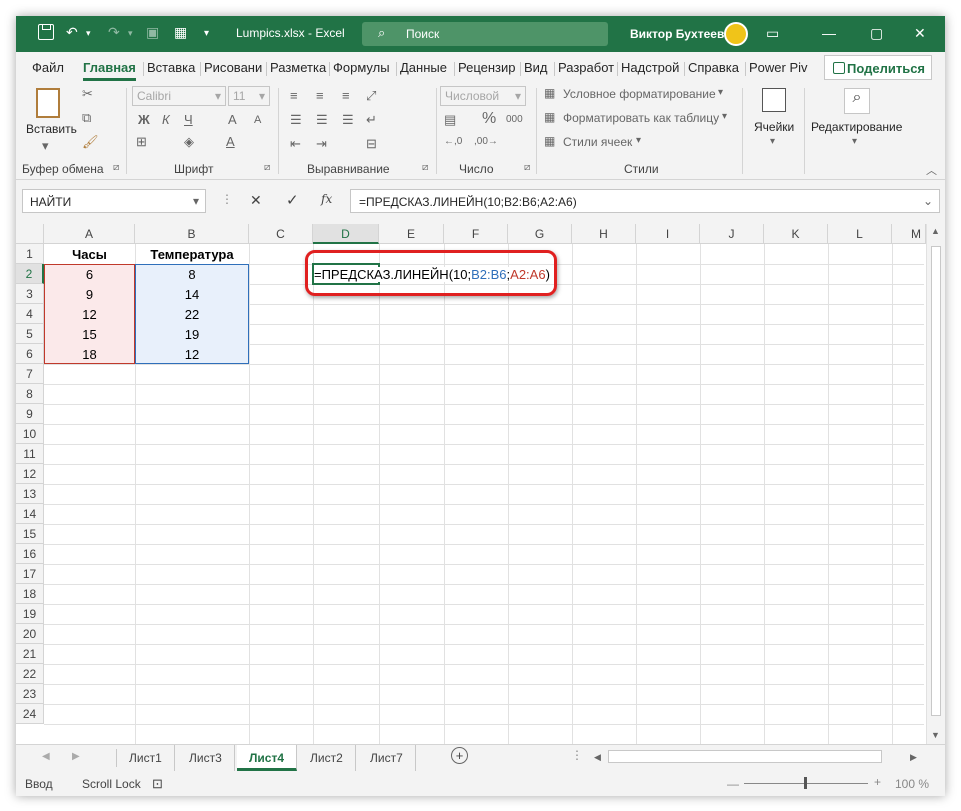 The height and width of the screenshot is (811, 961). Describe the element at coordinates (157, 784) in the screenshot. I see `macro-record-icon: ⊡` at that location.